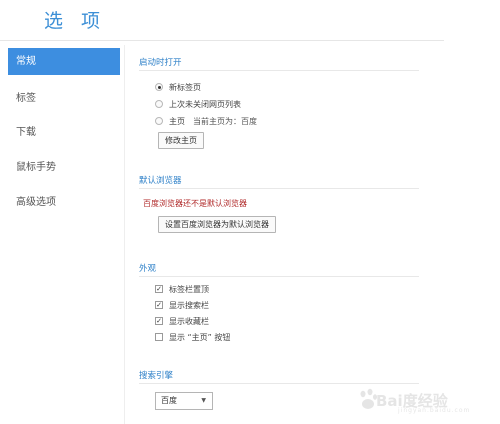 The width and height of the screenshot is (500, 424). Describe the element at coordinates (422, 401) in the screenshot. I see `watermark: Bai度经验 jingyan.baidu.com` at that location.